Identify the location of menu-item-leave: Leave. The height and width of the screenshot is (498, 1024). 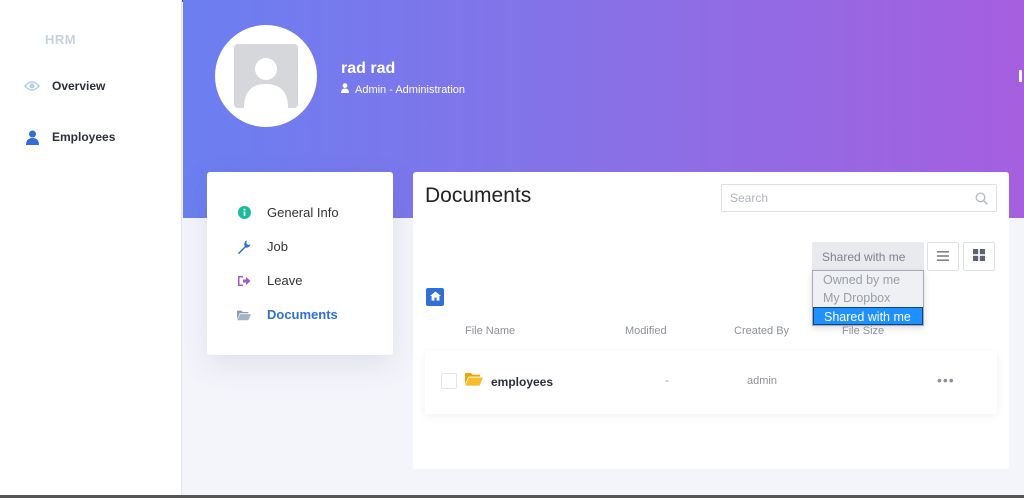
(269, 280).